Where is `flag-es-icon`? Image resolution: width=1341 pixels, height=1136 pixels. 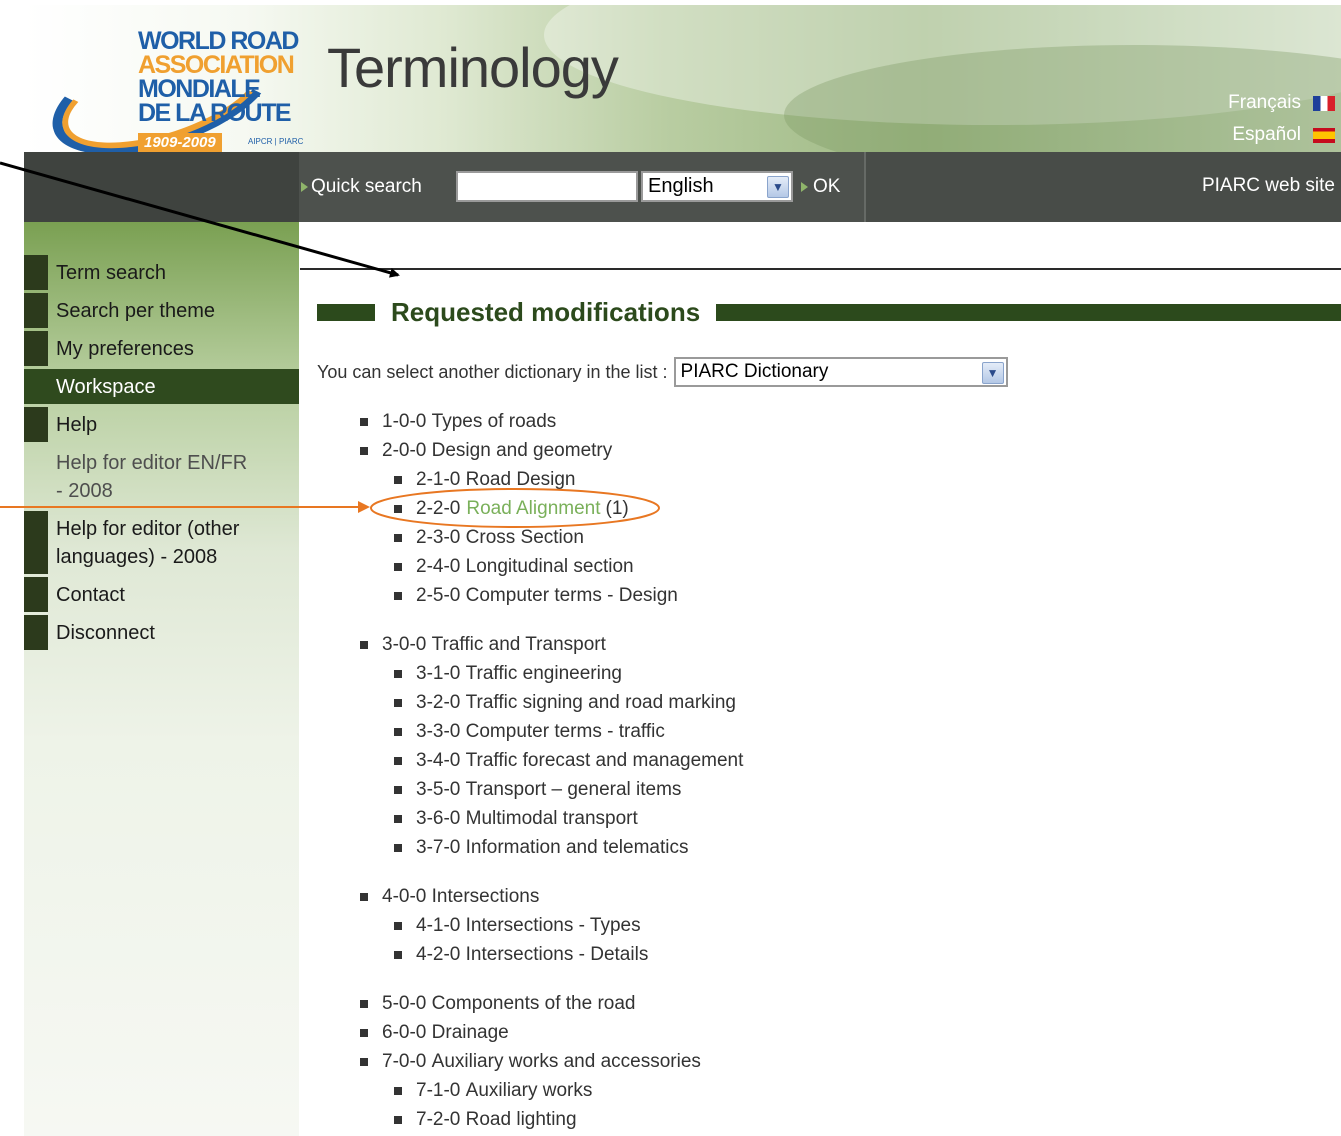 flag-es-icon is located at coordinates (1324, 135).